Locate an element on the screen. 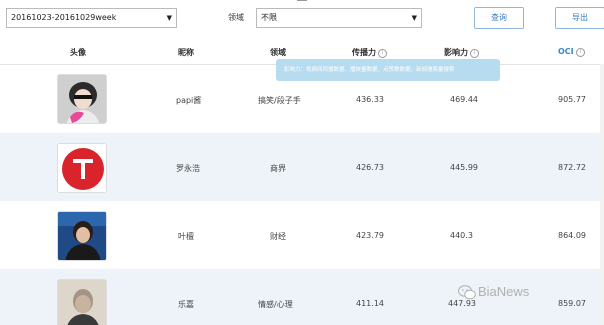 This screenshot has height=325, width=604. header-influence-label: 影响力 is located at coordinates (456, 52).